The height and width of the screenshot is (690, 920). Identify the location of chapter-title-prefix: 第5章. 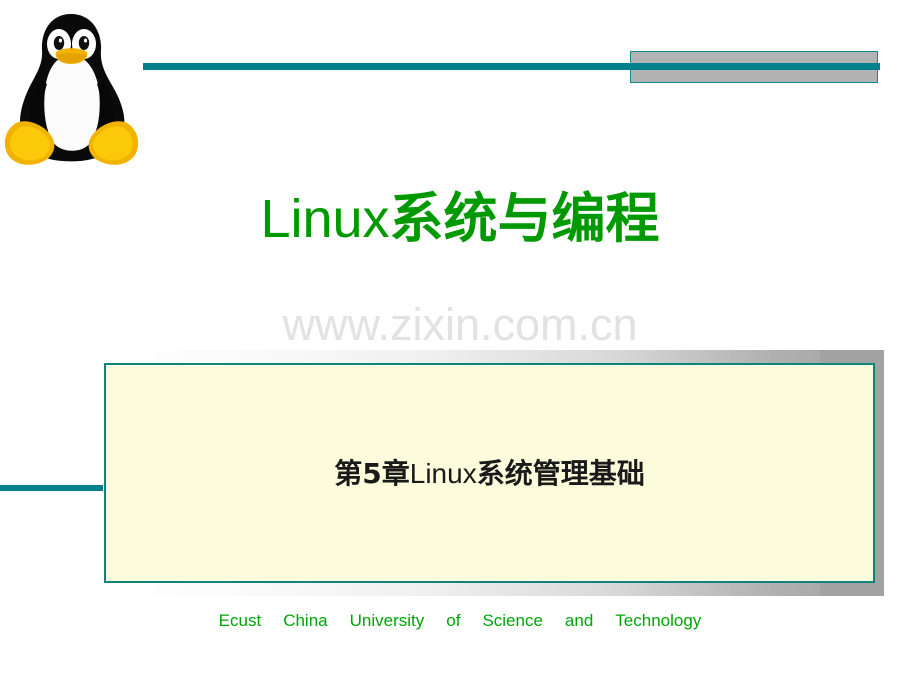
(372, 473).